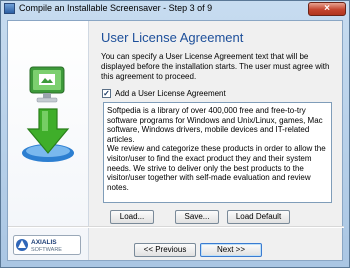 This screenshot has height=268, width=350. Describe the element at coordinates (47, 84) in the screenshot. I see `computer-monitor-icon` at that location.